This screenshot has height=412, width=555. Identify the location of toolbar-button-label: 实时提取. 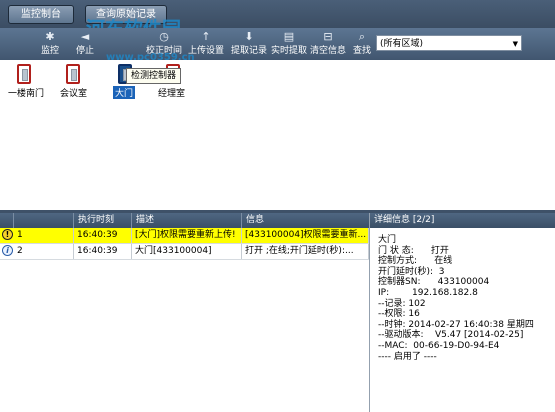
(288, 51).